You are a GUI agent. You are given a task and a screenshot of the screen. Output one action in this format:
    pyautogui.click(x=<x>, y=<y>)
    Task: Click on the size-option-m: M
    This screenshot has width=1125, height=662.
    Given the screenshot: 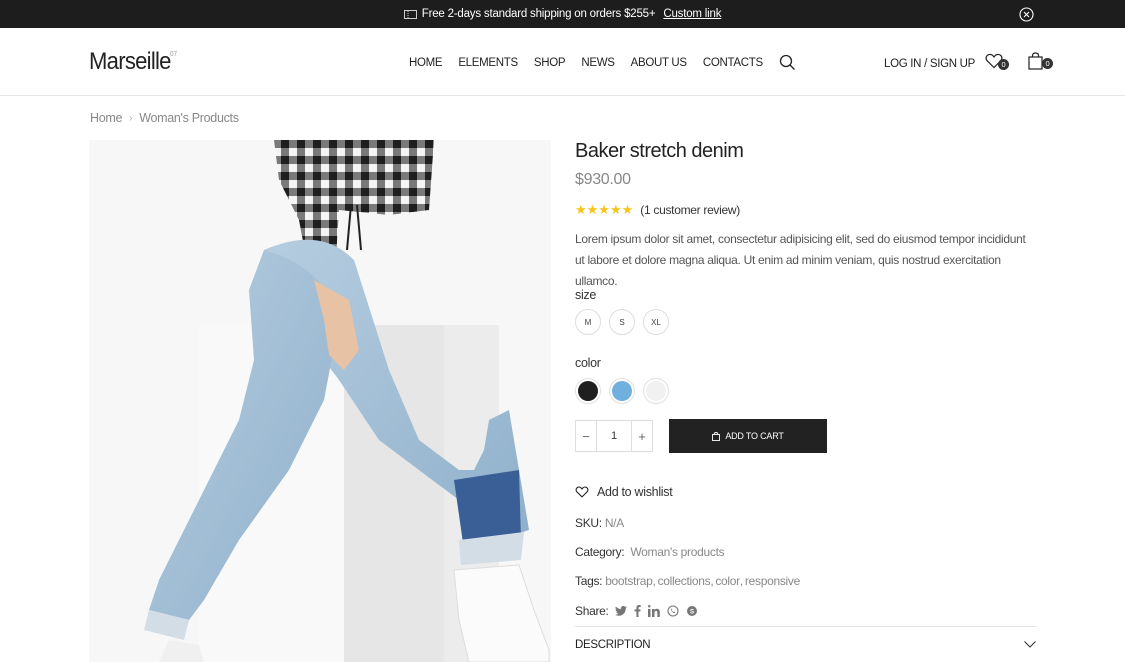 What is the action you would take?
    pyautogui.click(x=588, y=322)
    